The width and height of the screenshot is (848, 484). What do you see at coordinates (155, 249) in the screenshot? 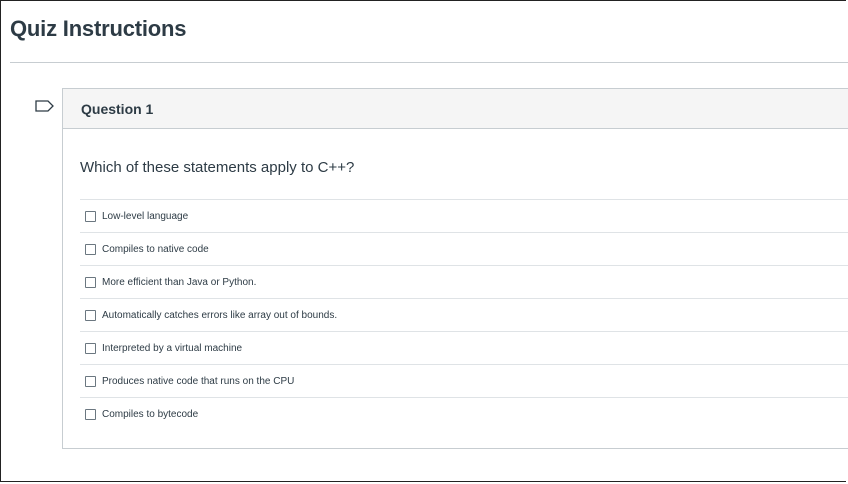
I see `answer-label: Compiles to native code` at bounding box center [155, 249].